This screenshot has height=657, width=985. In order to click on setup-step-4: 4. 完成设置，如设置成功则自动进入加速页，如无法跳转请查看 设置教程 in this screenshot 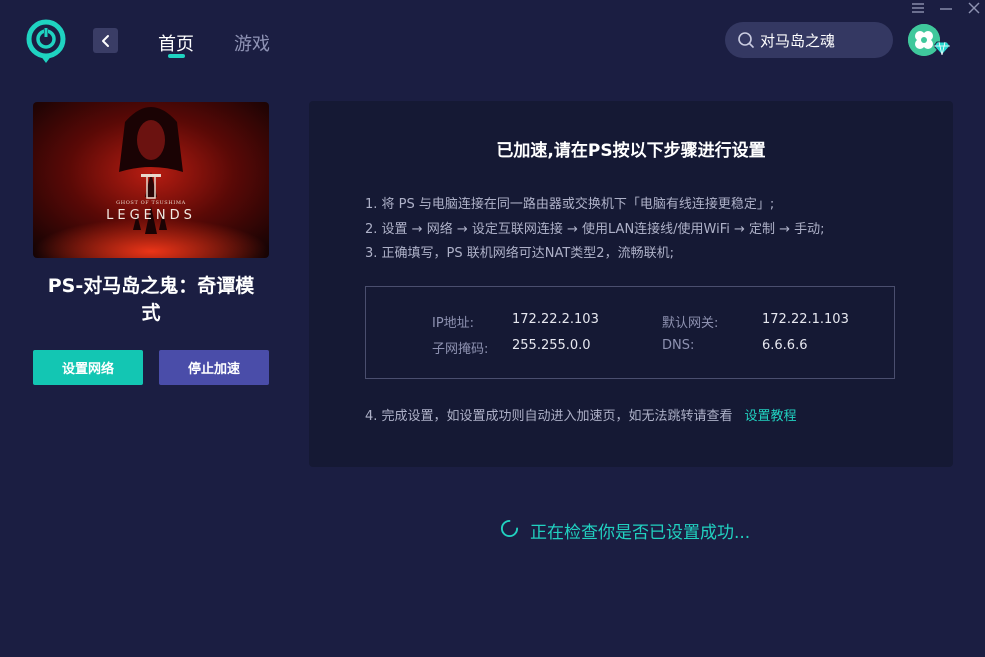, I will do `click(581, 414)`.